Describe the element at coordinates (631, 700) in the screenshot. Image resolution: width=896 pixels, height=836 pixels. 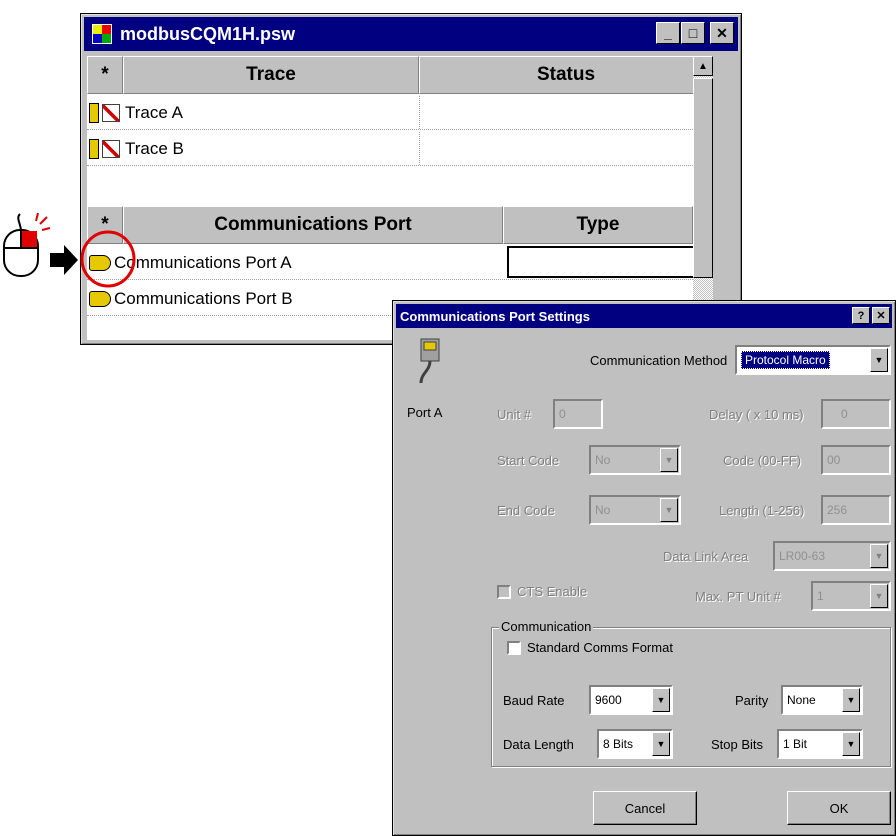
I see `baud-rate-select: 9600 ▼` at that location.